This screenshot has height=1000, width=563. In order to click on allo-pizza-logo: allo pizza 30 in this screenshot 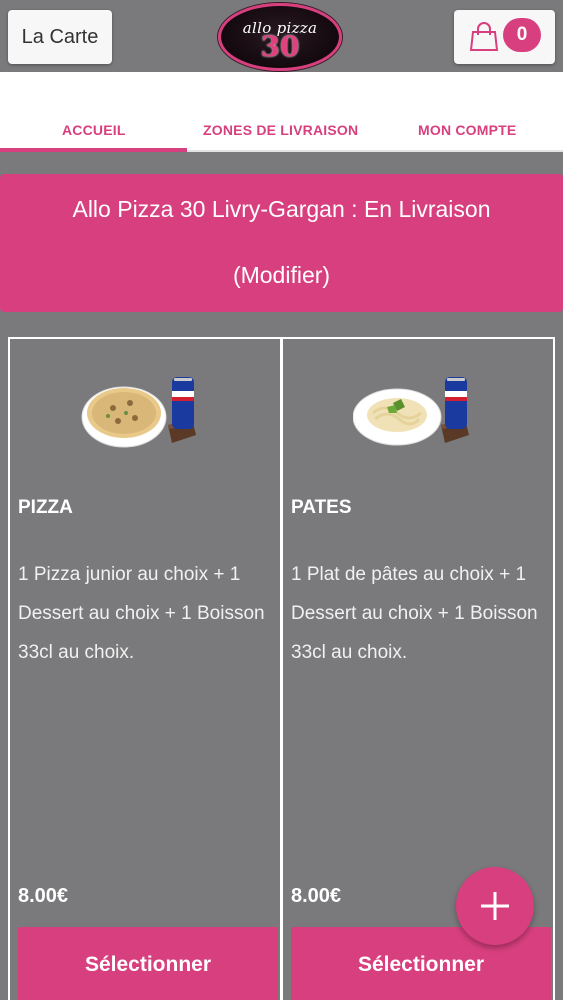, I will do `click(280, 37)`.